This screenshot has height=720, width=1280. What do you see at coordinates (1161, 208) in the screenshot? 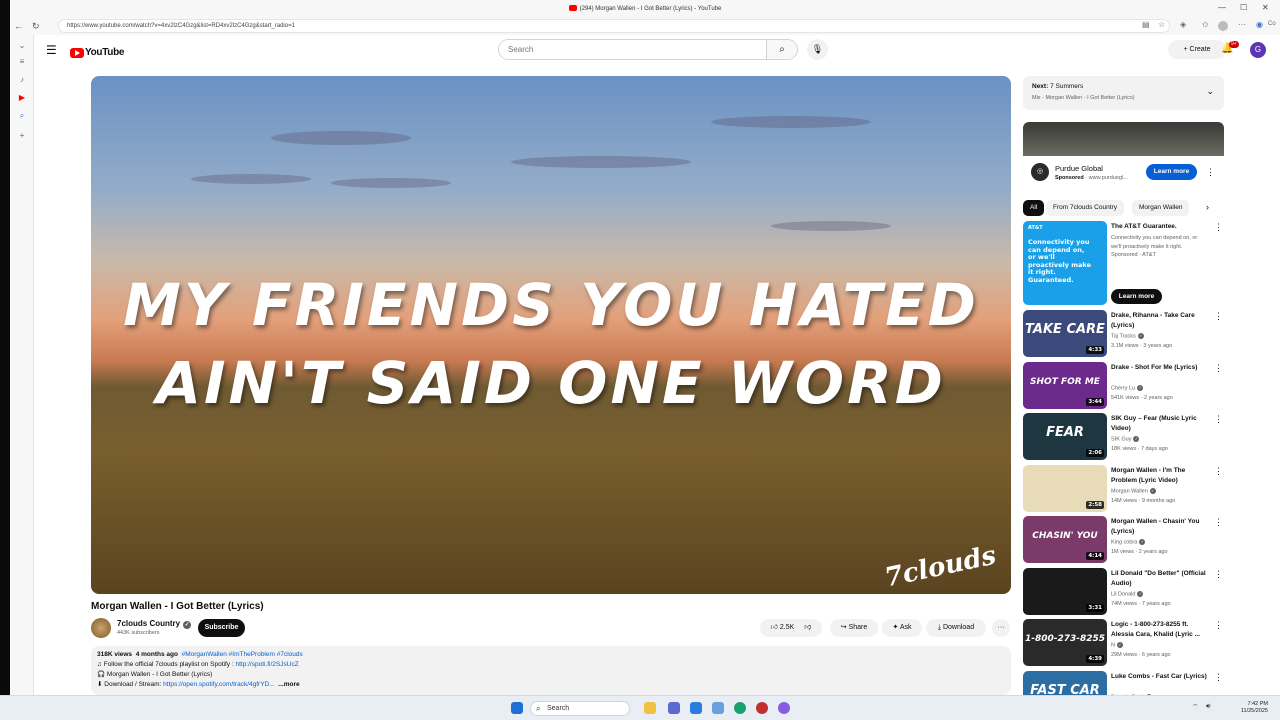
I see `chip-morgan-wallen: Morgan Wallen` at bounding box center [1161, 208].